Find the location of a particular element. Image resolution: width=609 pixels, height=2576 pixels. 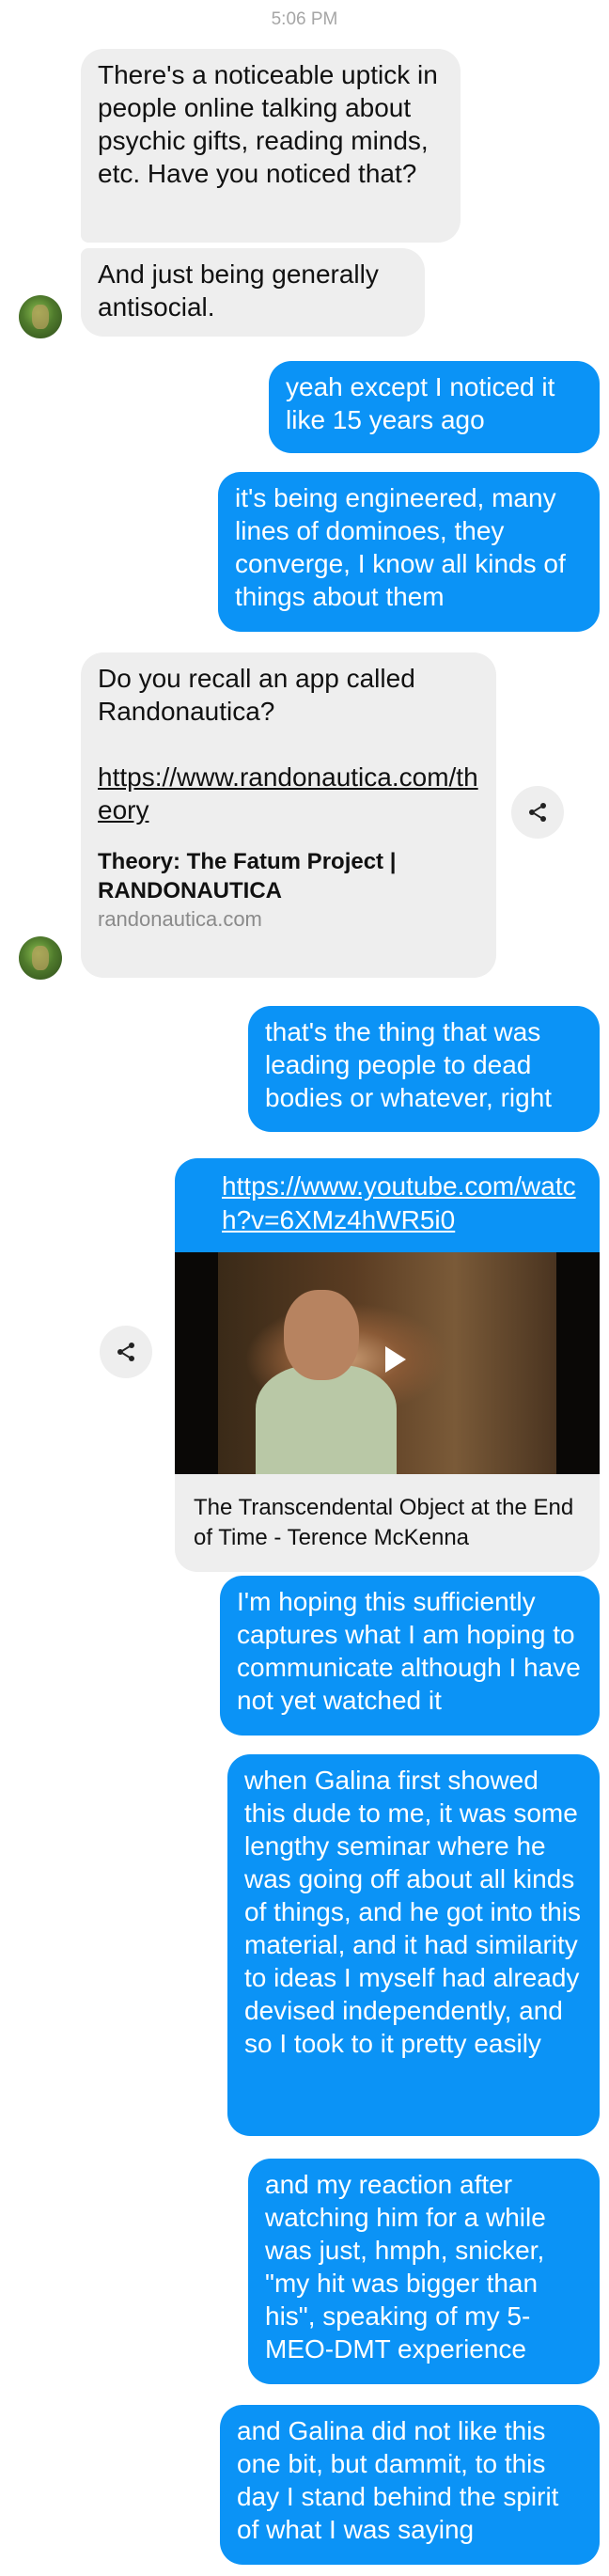

incoming-message: And just being generally antisocial. is located at coordinates (253, 292).